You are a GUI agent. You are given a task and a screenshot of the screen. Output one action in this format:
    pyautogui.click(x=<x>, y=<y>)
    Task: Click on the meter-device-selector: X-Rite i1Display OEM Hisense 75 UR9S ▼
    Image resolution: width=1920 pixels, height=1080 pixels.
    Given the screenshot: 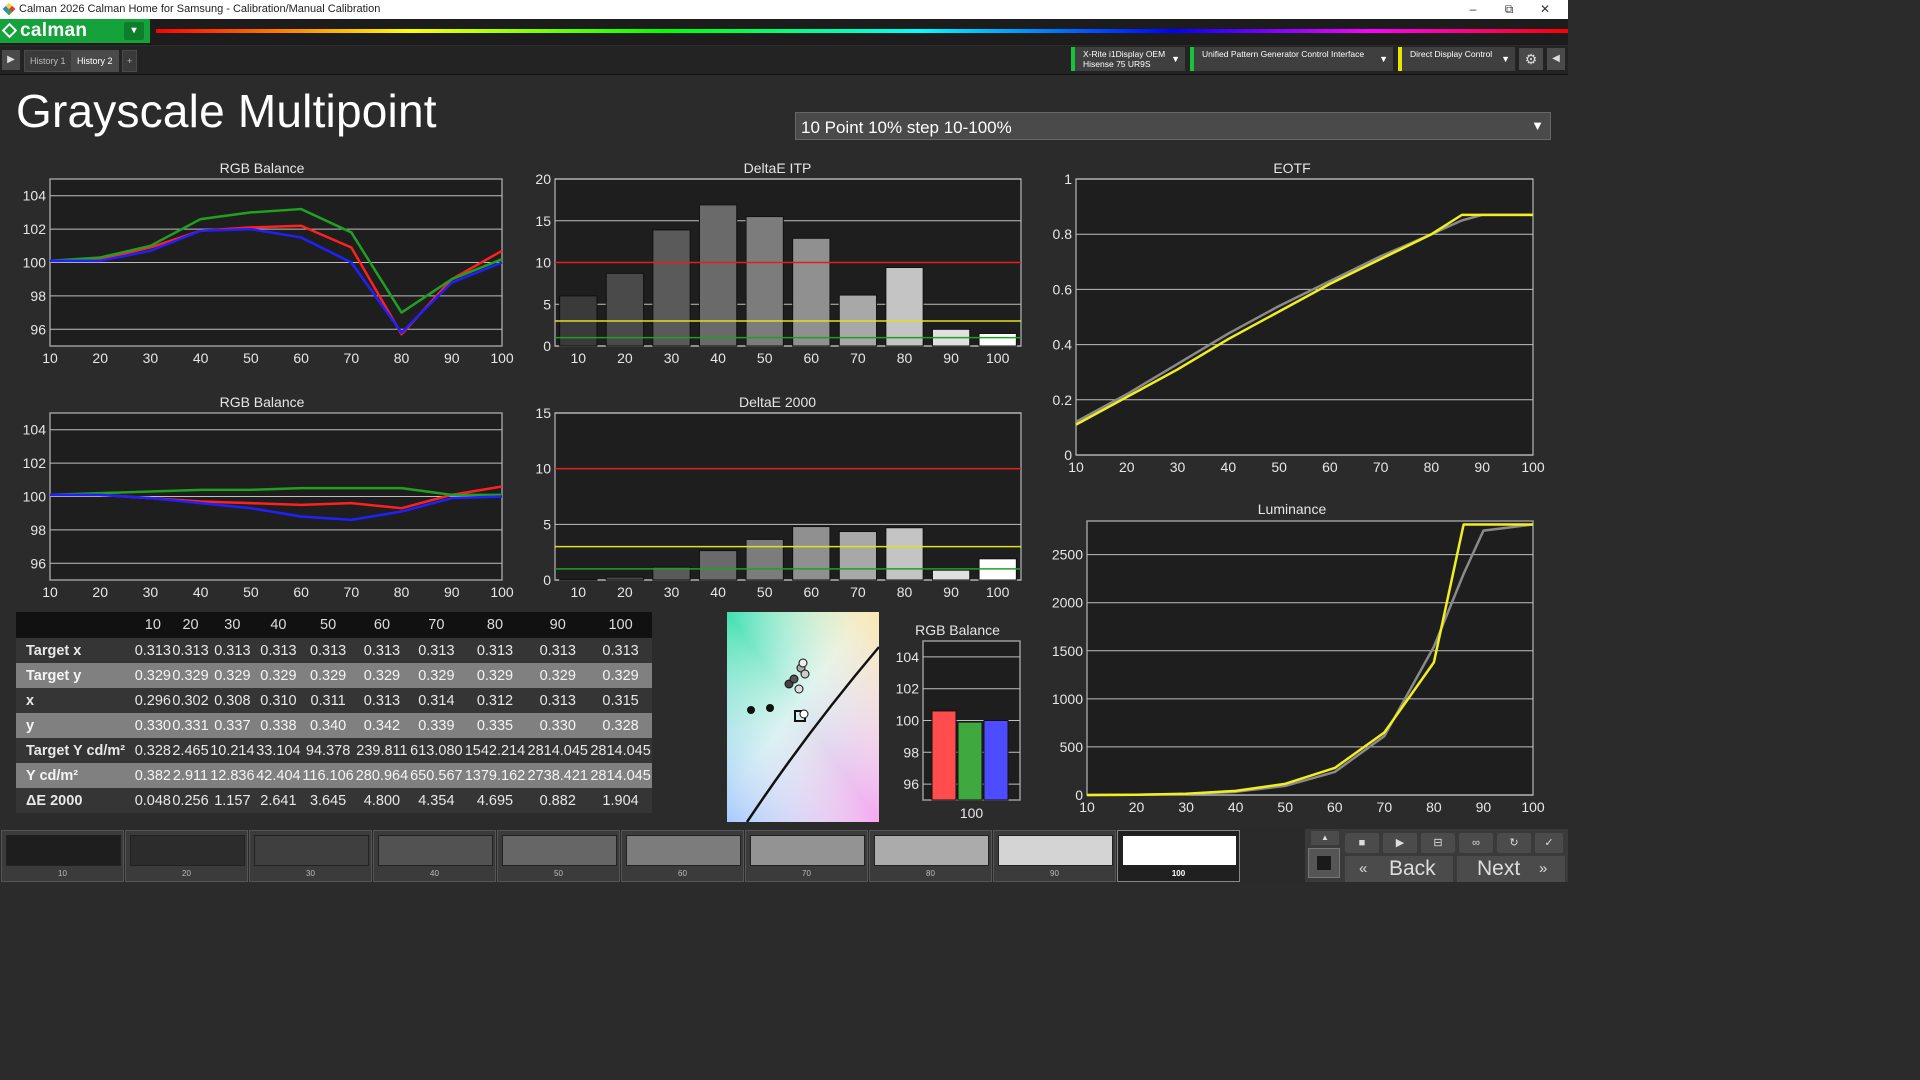 What is the action you would take?
    pyautogui.click(x=1128, y=59)
    